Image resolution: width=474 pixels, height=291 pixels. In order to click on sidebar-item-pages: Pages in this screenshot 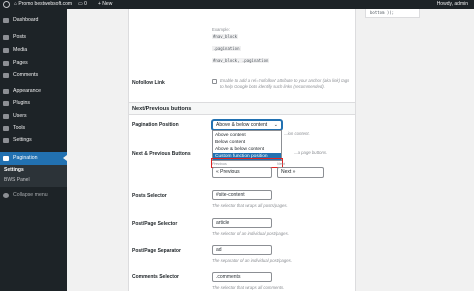, I will do `click(33, 63)`.